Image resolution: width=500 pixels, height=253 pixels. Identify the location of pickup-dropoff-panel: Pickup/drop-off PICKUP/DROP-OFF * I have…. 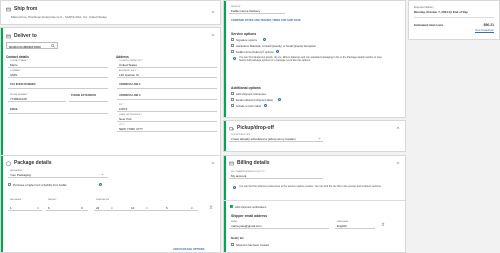
(314, 136).